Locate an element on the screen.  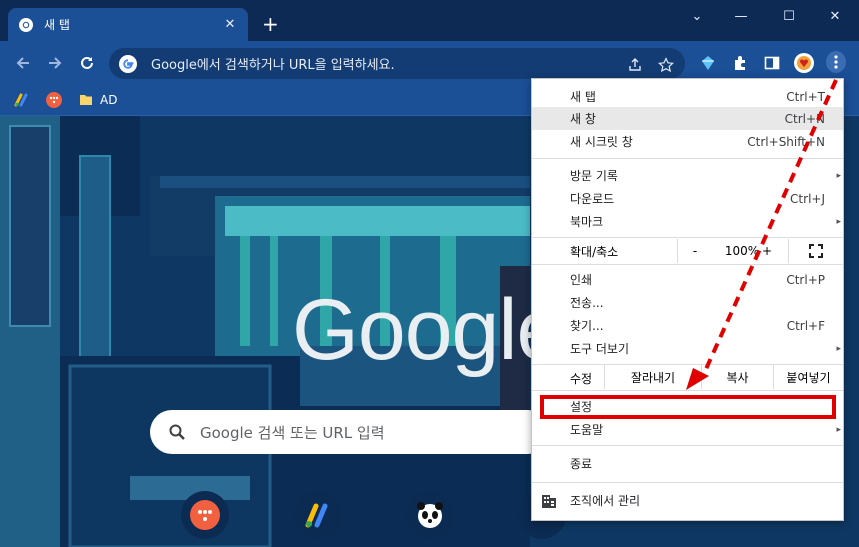
menu-item-label: 인쇄 is located at coordinates (581, 280).